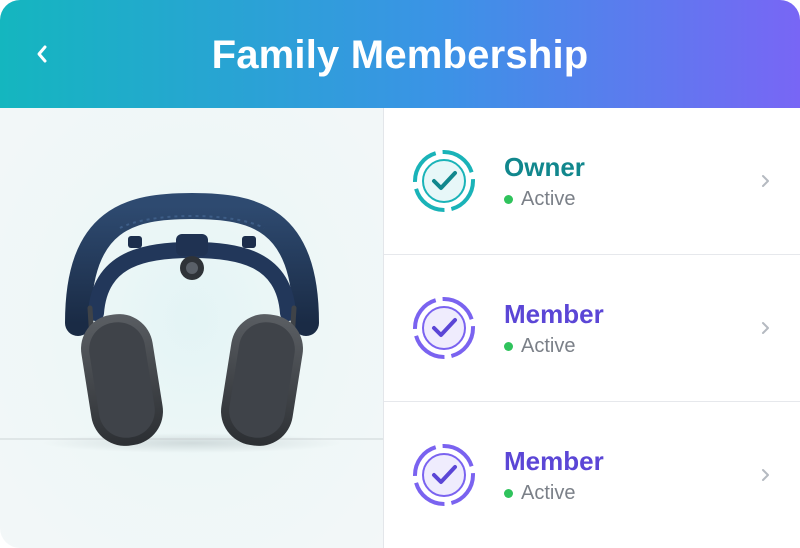 Image resolution: width=800 pixels, height=548 pixels. I want to click on page-title: Family Membership, so click(400, 54).